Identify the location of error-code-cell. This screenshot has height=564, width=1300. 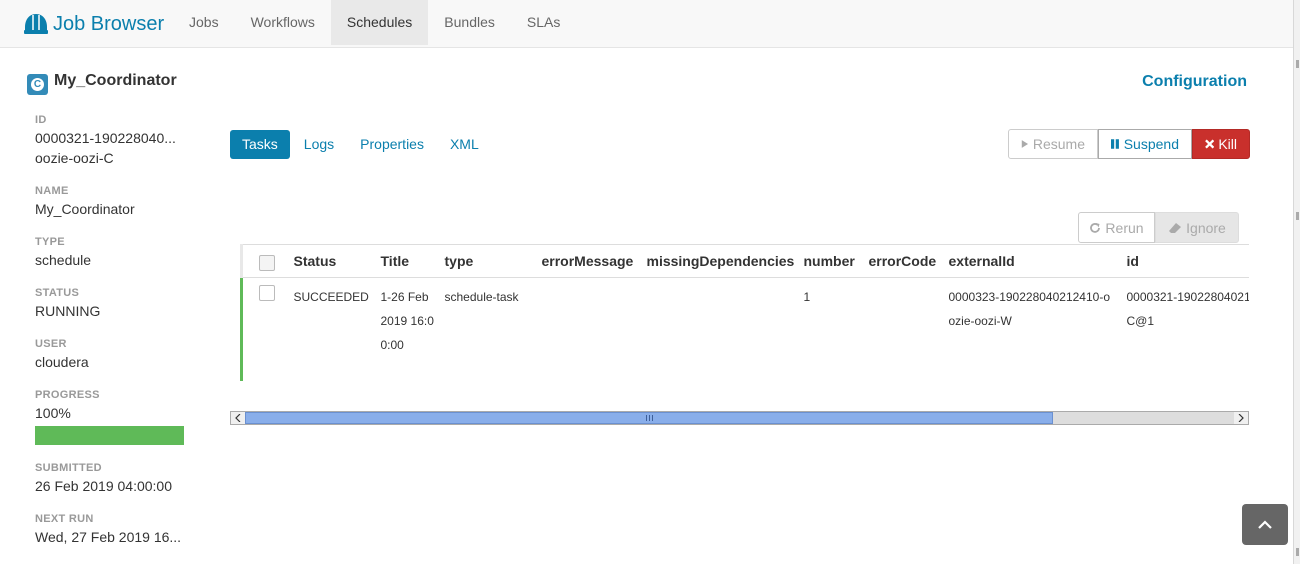
(908, 329).